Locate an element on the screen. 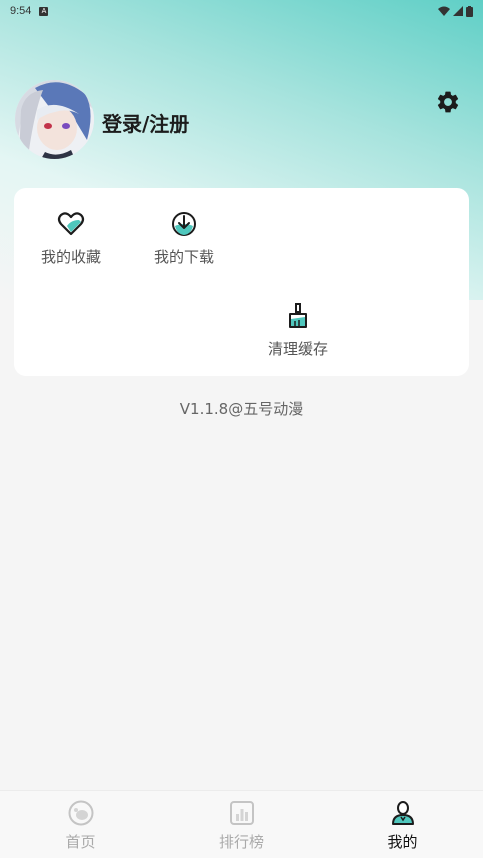  status-bar: 9:54 A is located at coordinates (241, 11).